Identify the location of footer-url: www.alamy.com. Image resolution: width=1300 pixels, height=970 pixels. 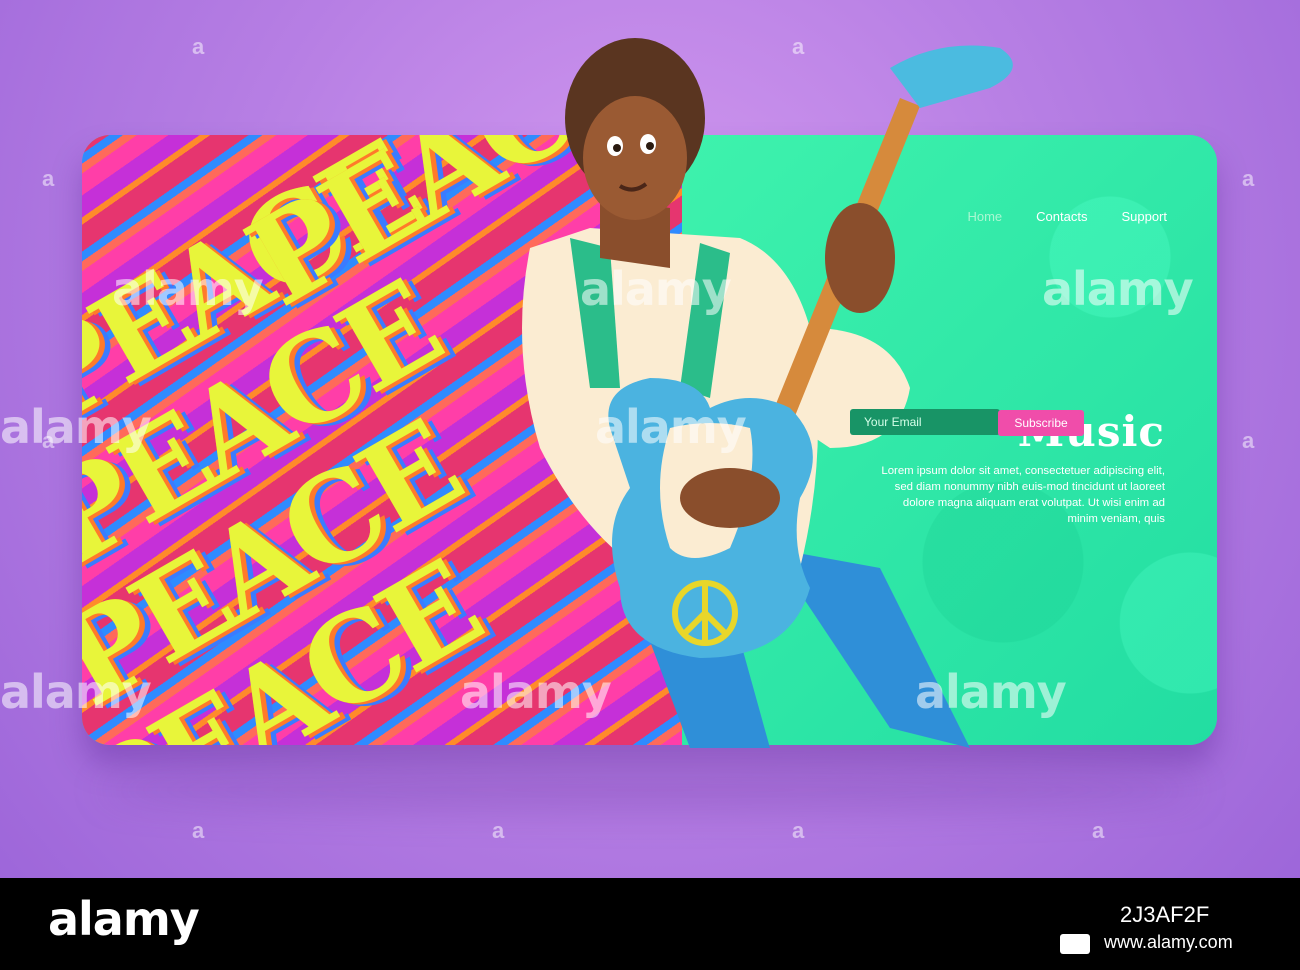
(1168, 942).